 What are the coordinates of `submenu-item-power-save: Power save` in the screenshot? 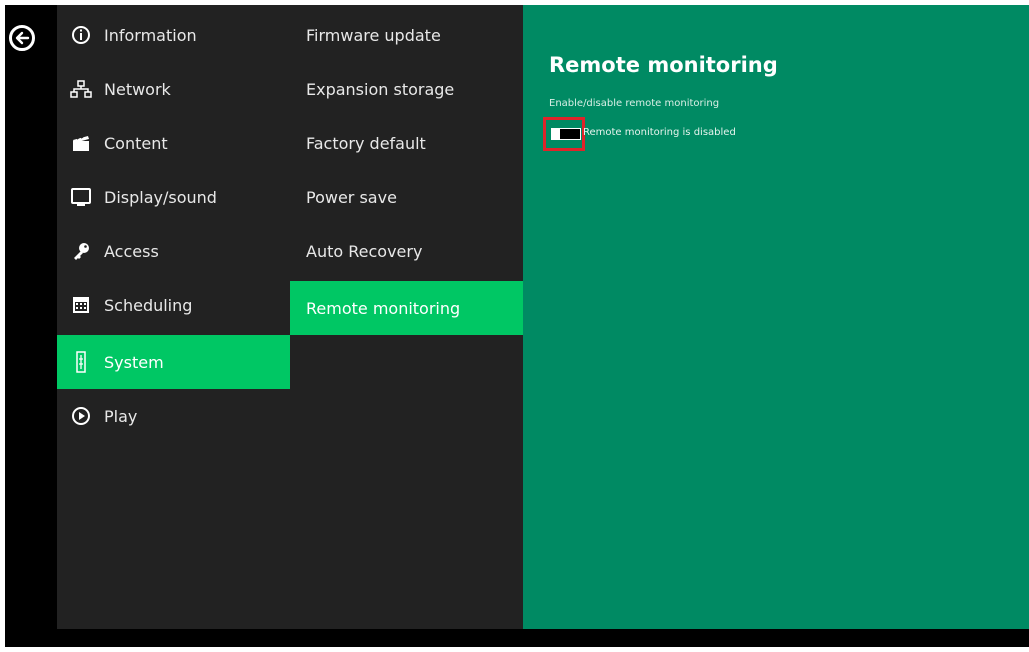 It's located at (406, 197).